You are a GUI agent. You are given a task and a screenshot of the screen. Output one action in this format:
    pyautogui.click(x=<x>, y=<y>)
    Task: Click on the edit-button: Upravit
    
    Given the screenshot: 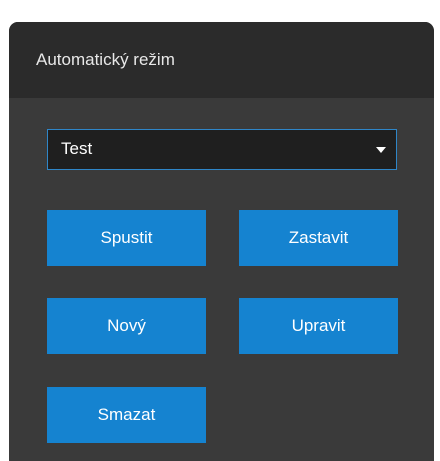 What is the action you would take?
    pyautogui.click(x=318, y=326)
    